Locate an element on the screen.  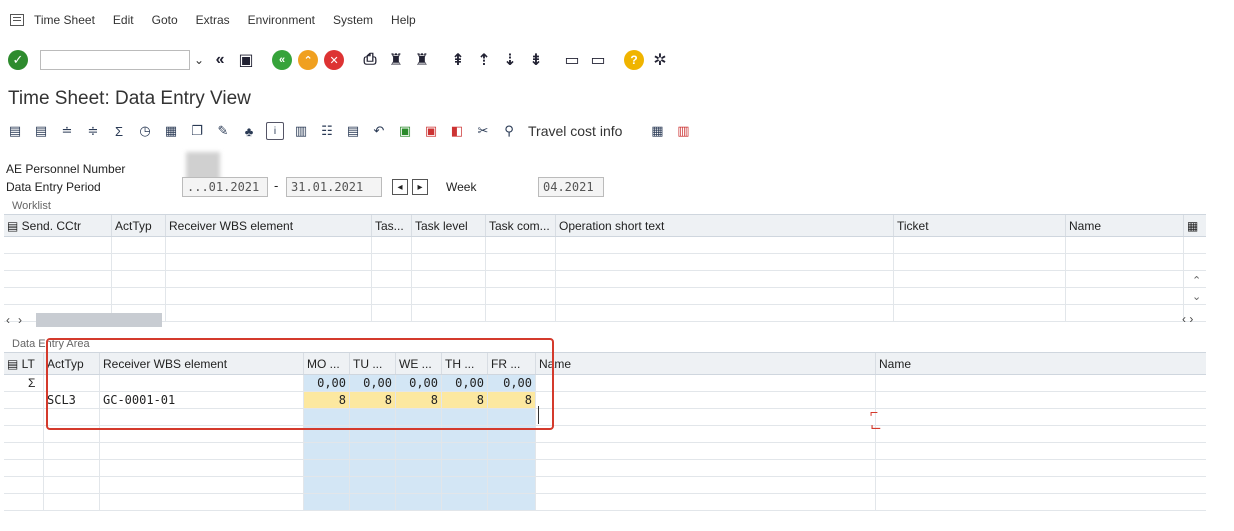
scroll-up-icon: ⌃ is located at coordinates (1196, 280).